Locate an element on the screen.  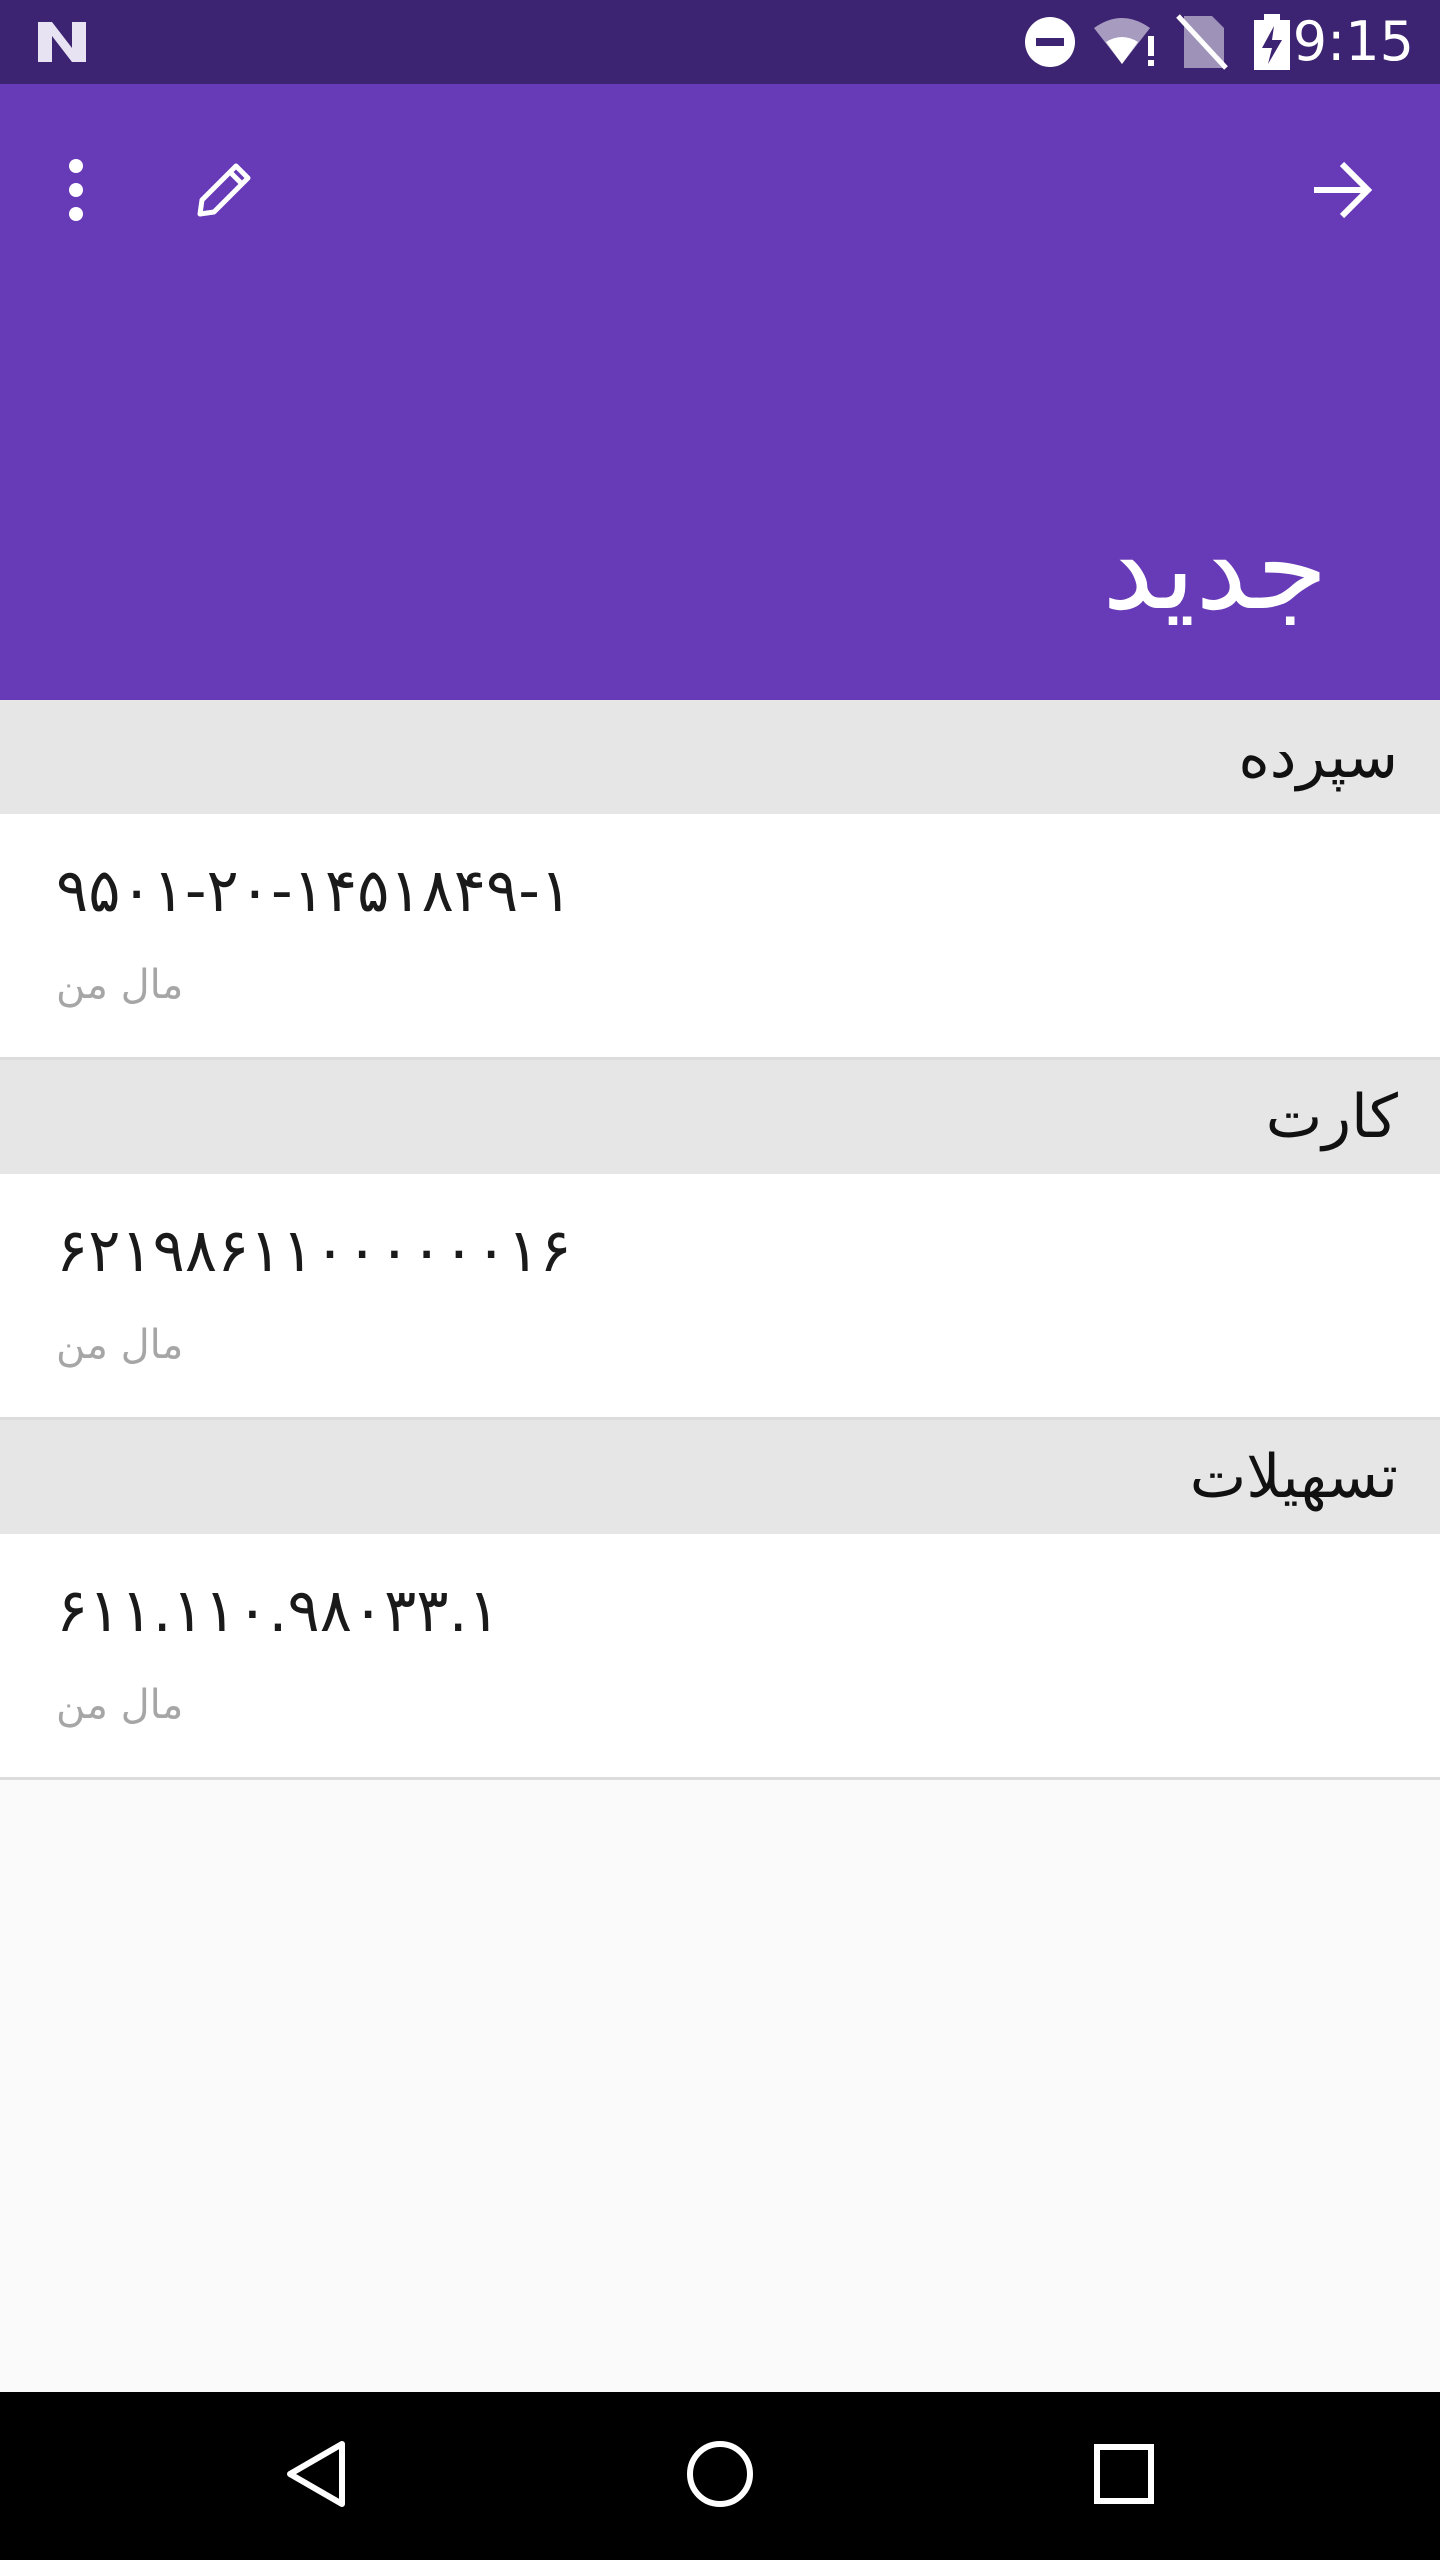
more-vert-icon is located at coordinates (76, 192).